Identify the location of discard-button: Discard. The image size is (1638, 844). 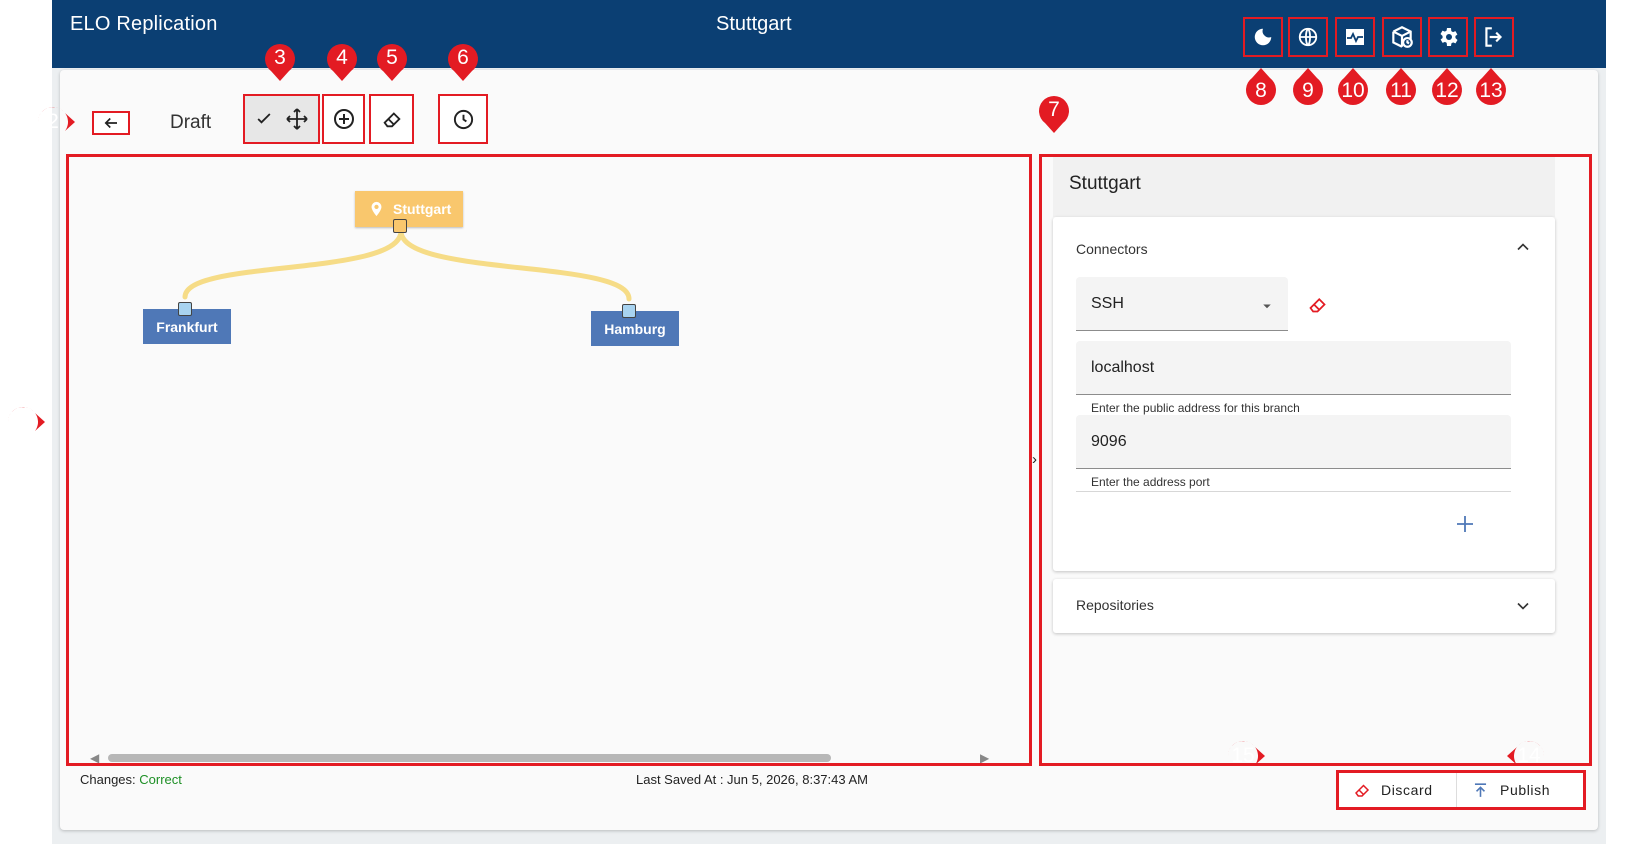
(1398, 790).